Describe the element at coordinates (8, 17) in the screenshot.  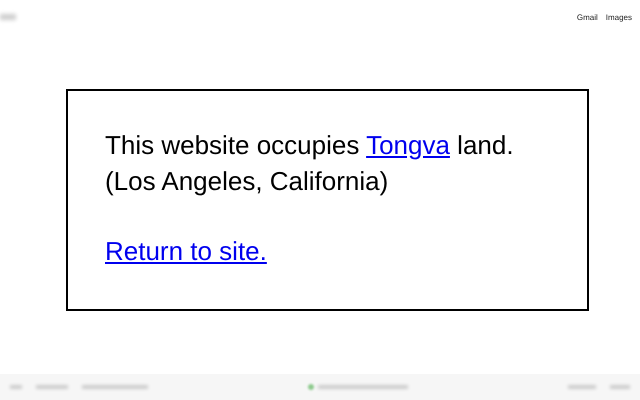
I see `blurred-link-drawing` at that location.